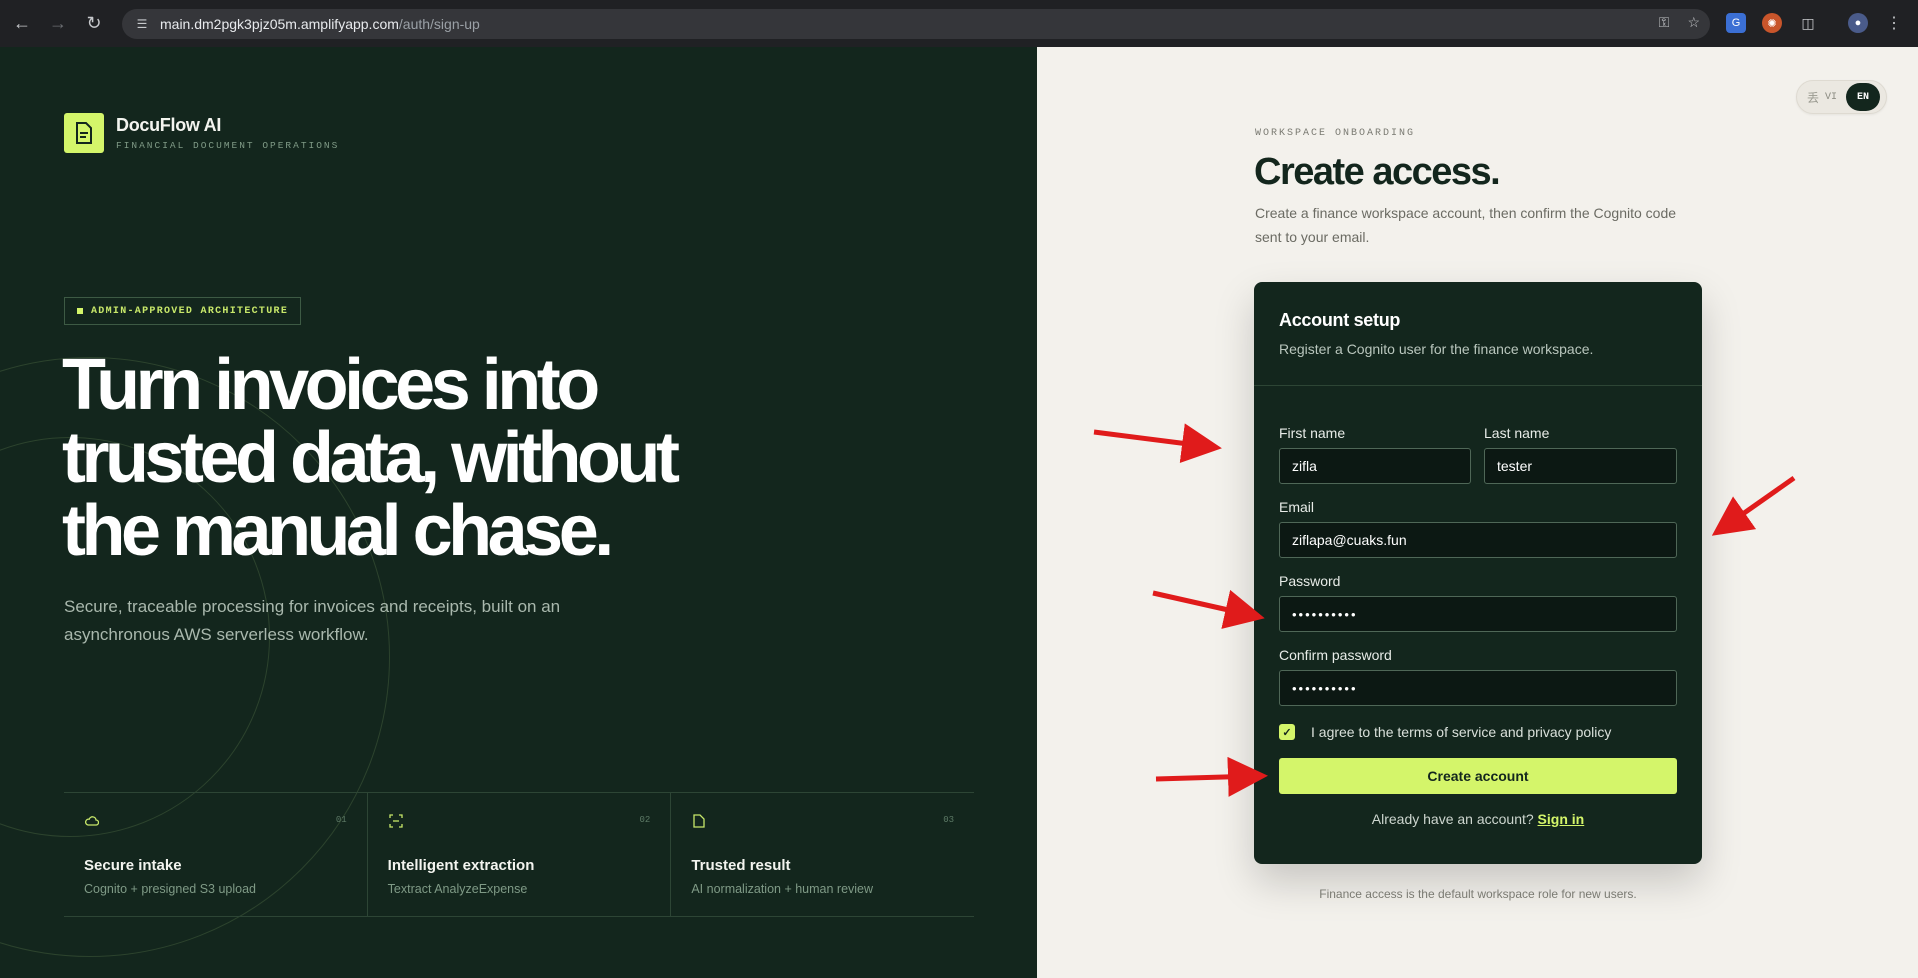 This screenshot has width=1918, height=978. What do you see at coordinates (1478, 688) in the screenshot?
I see `confirm-password-field: ••••••••••` at bounding box center [1478, 688].